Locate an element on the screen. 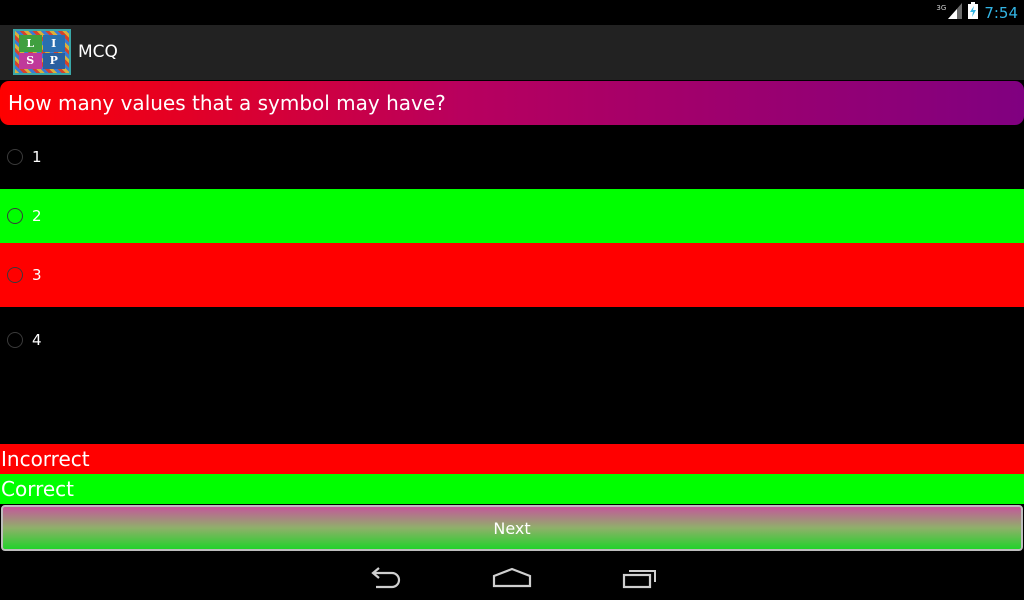 The height and width of the screenshot is (600, 1024). app-logo-grid: L I S P is located at coordinates (42, 52).